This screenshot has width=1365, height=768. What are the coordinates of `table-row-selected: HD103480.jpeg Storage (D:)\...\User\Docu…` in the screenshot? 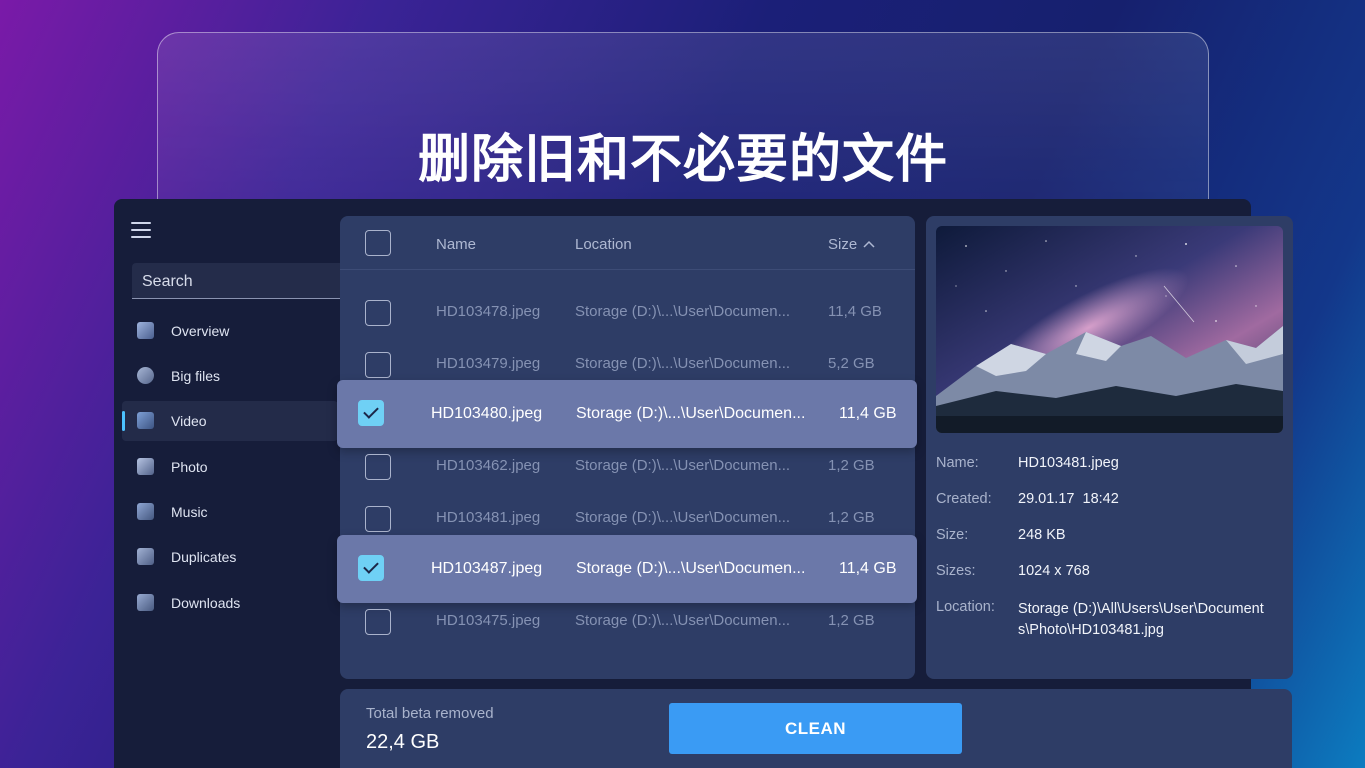 It's located at (627, 414).